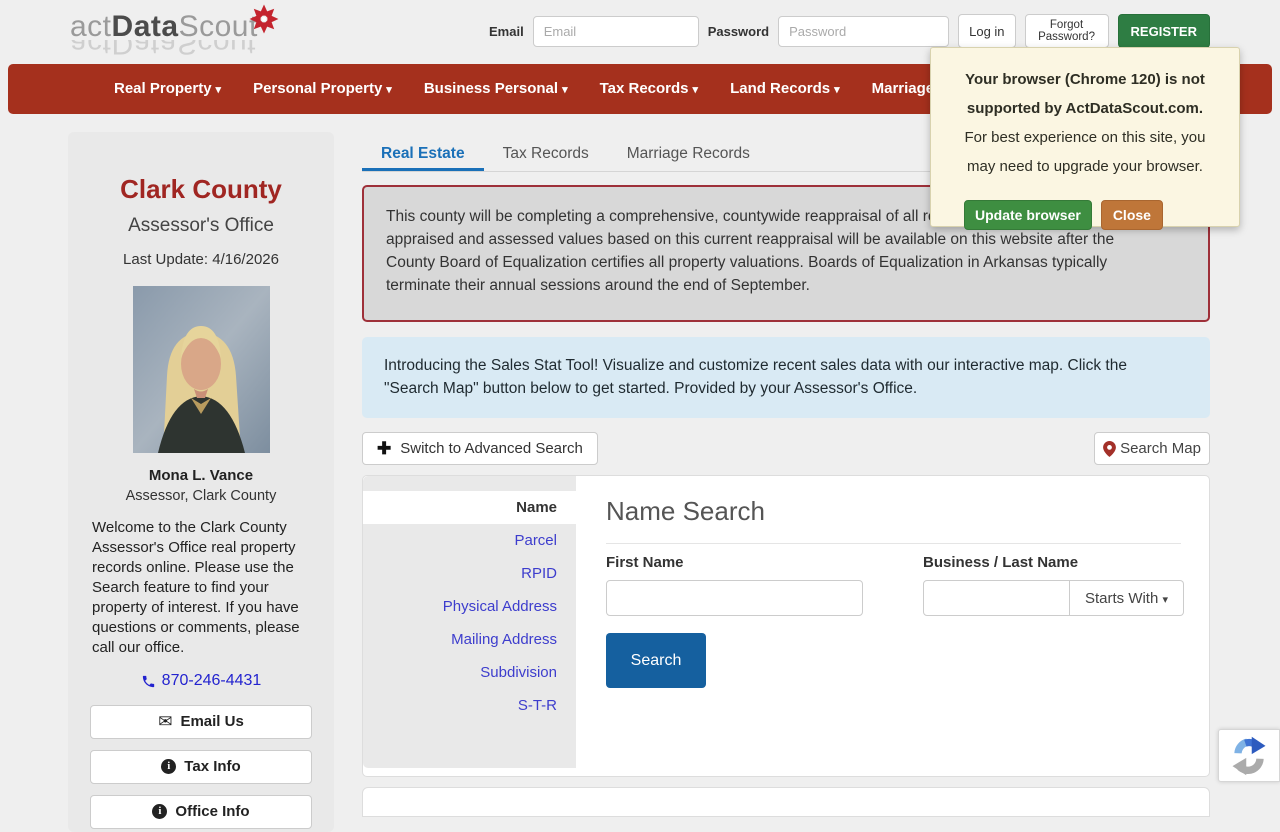 Image resolution: width=1280 pixels, height=832 pixels. Describe the element at coordinates (1001, 562) in the screenshot. I see `last-name-label: Business / Last Name` at that location.